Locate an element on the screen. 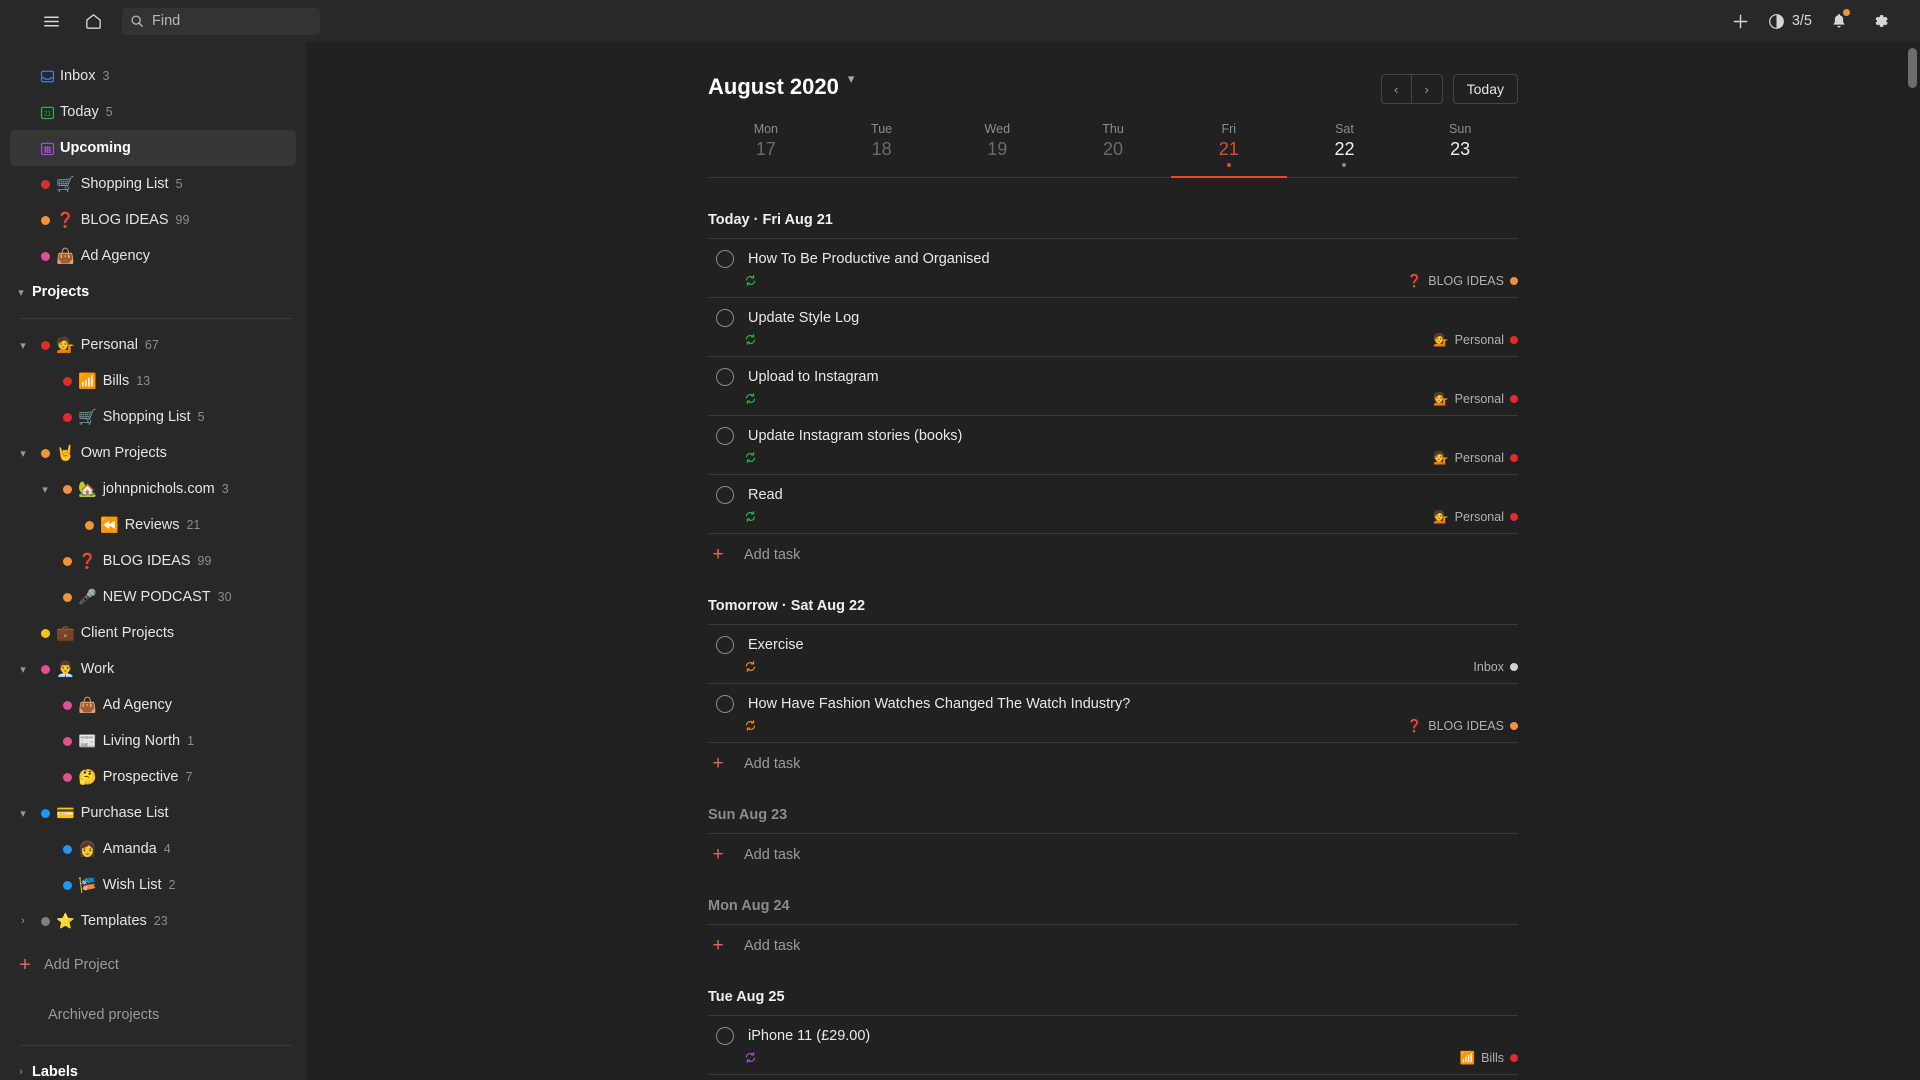  next-week-button: › is located at coordinates (1427, 89).